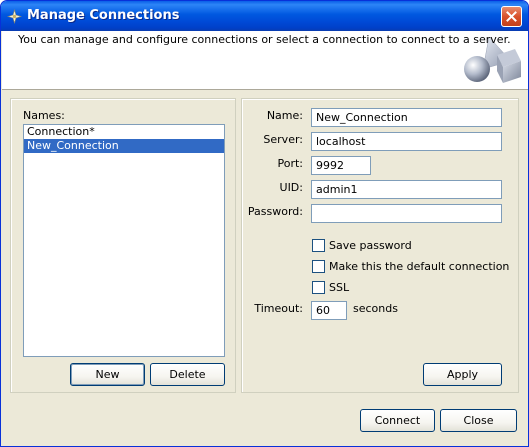 The width and height of the screenshot is (529, 447). Describe the element at coordinates (375, 308) in the screenshot. I see `timeout-unit-label: seconds` at that location.